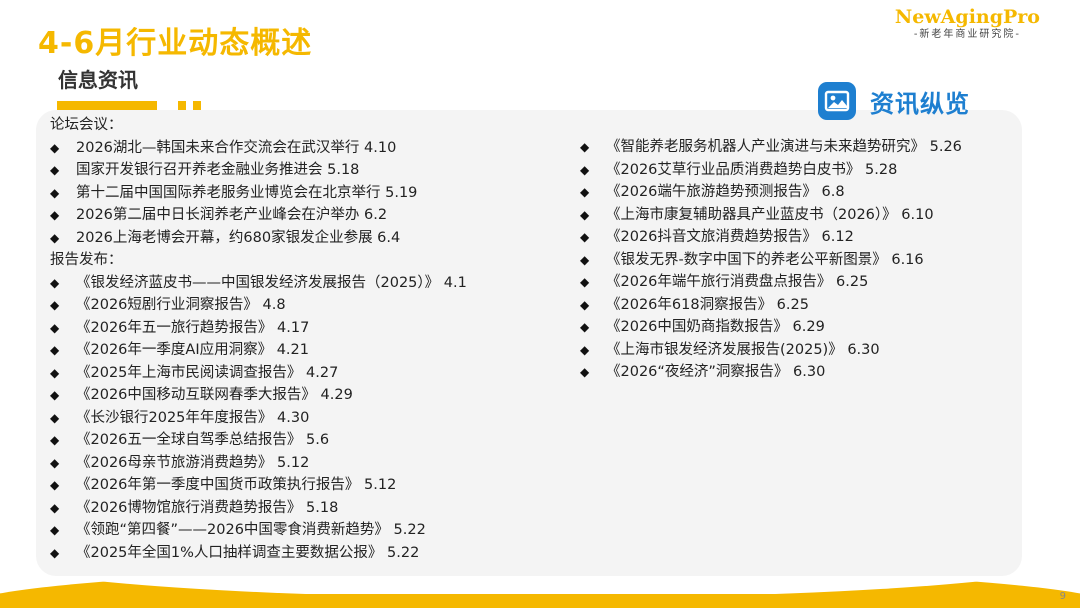 This screenshot has width=1080, height=608. What do you see at coordinates (214, 395) in the screenshot?
I see `list-item-text: 《2026中国移动互联网春季大报告》 4.29` at bounding box center [214, 395].